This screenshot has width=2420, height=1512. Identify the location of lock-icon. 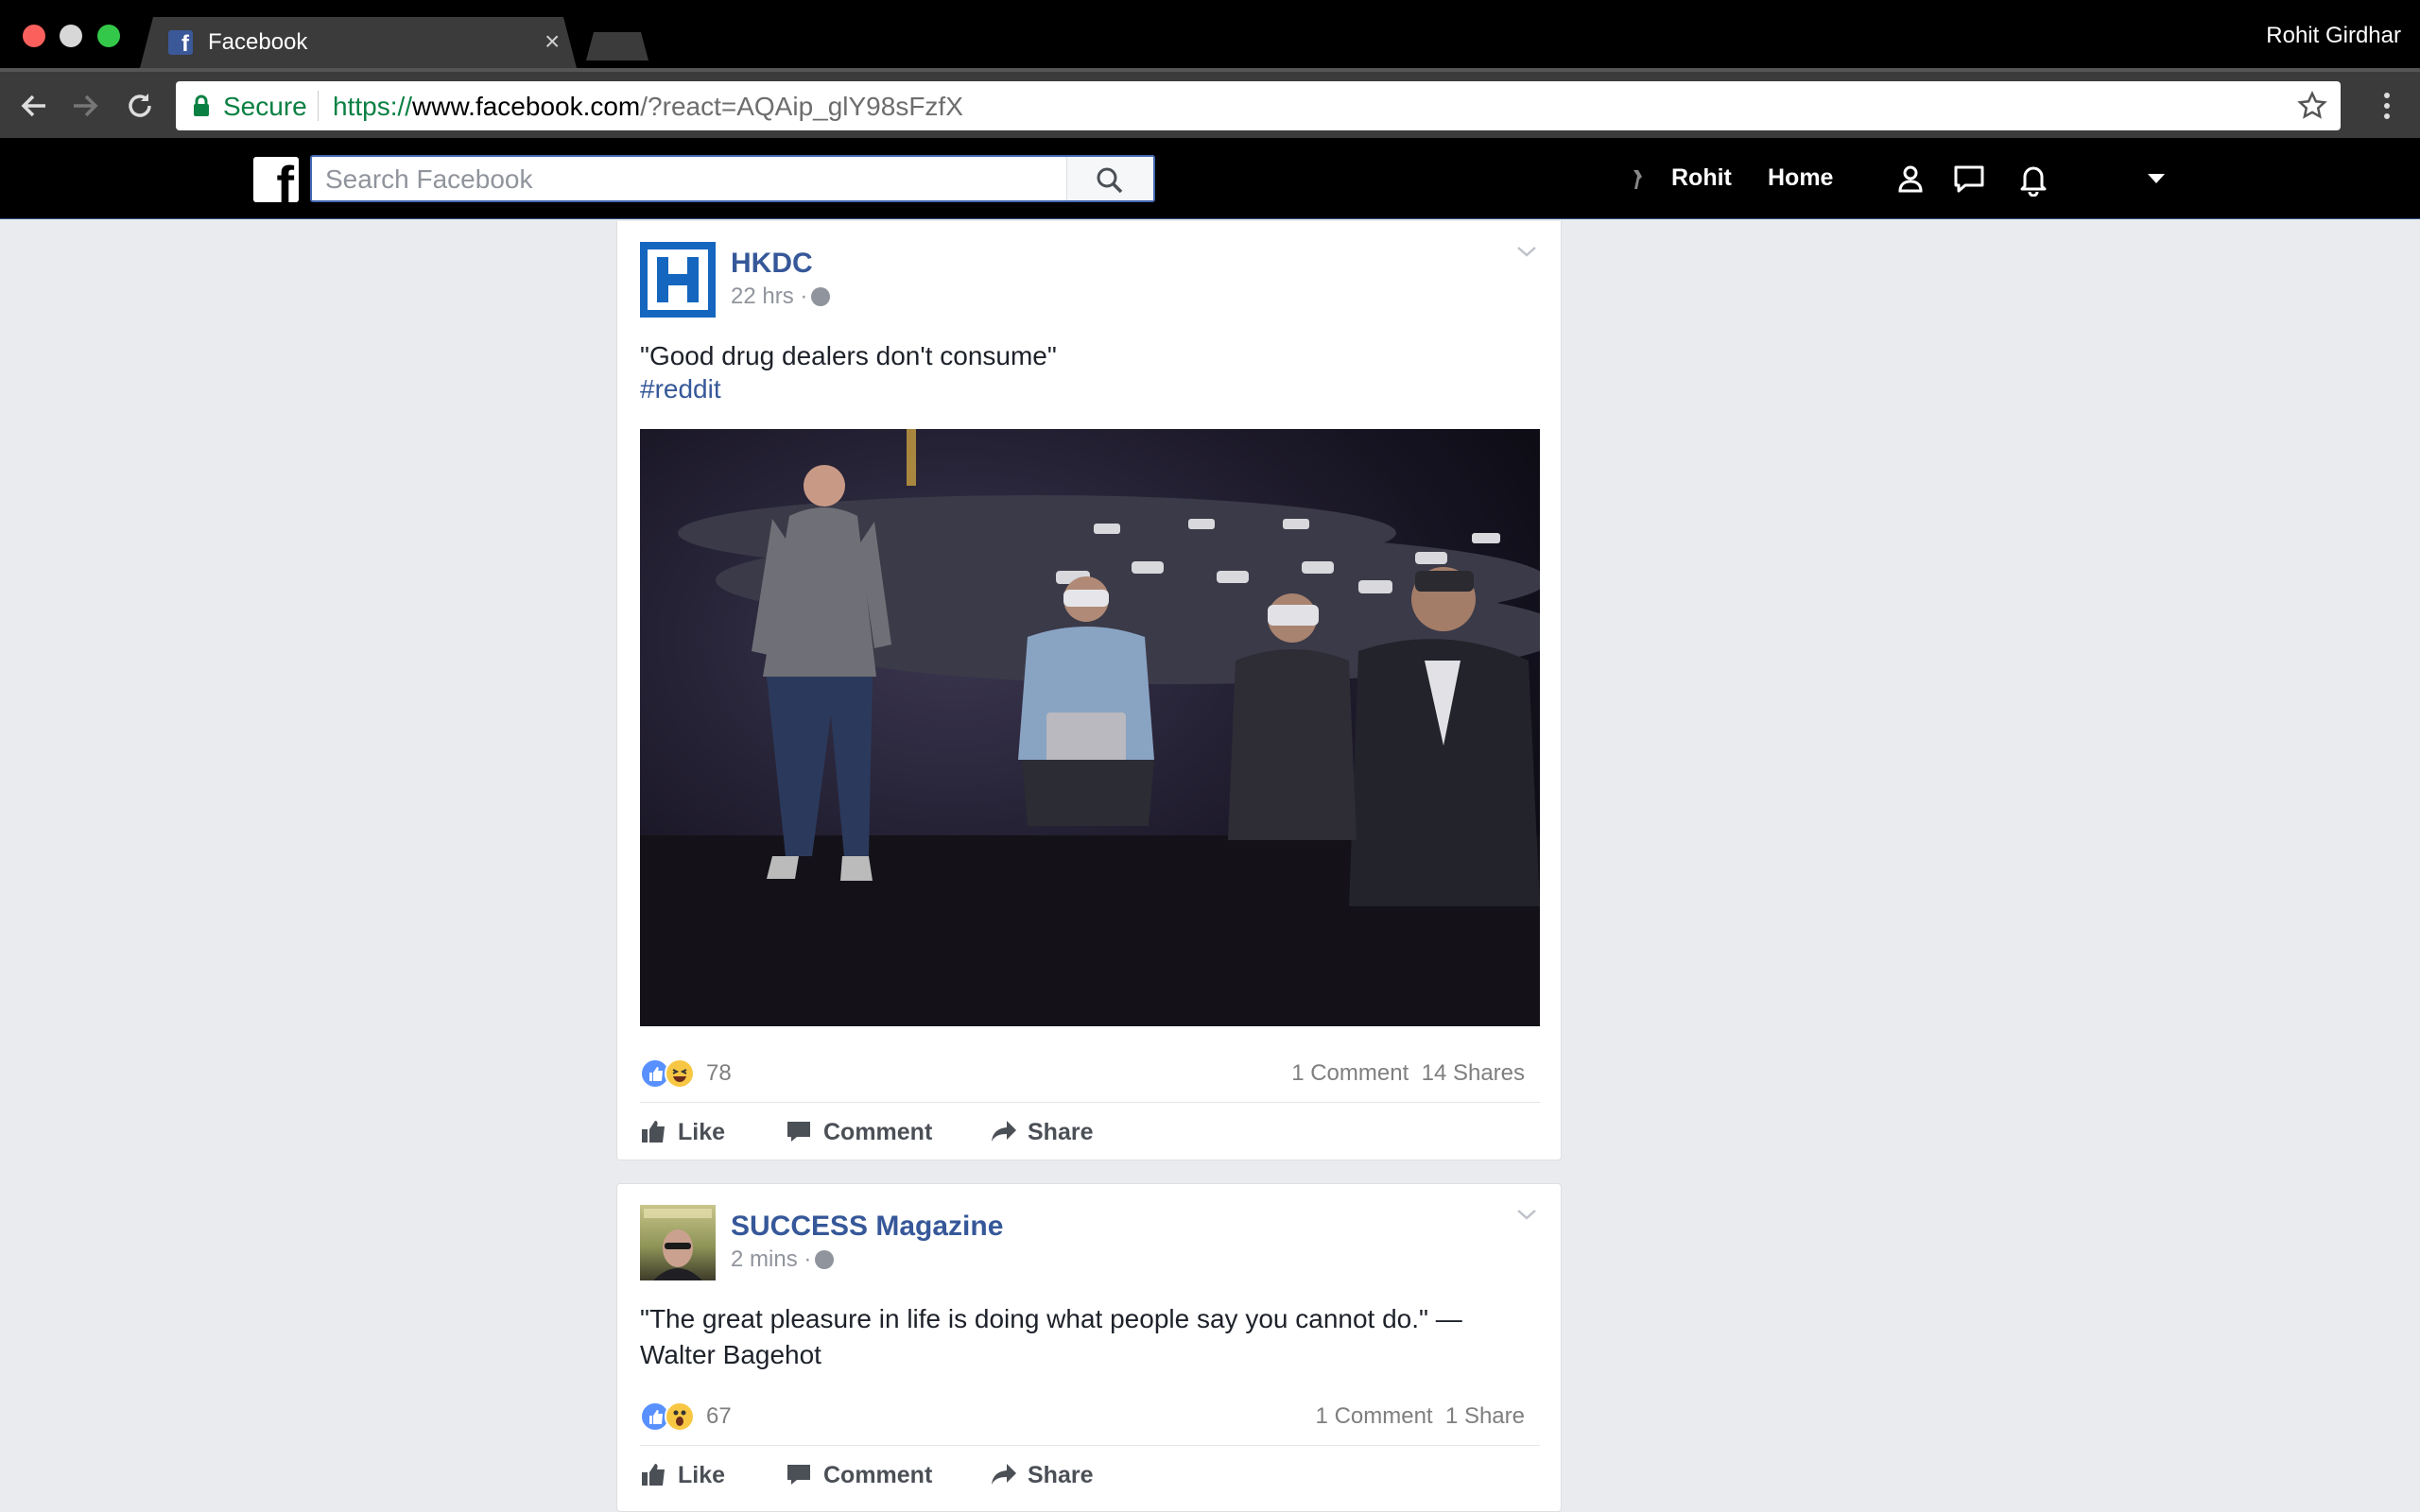
(201, 105).